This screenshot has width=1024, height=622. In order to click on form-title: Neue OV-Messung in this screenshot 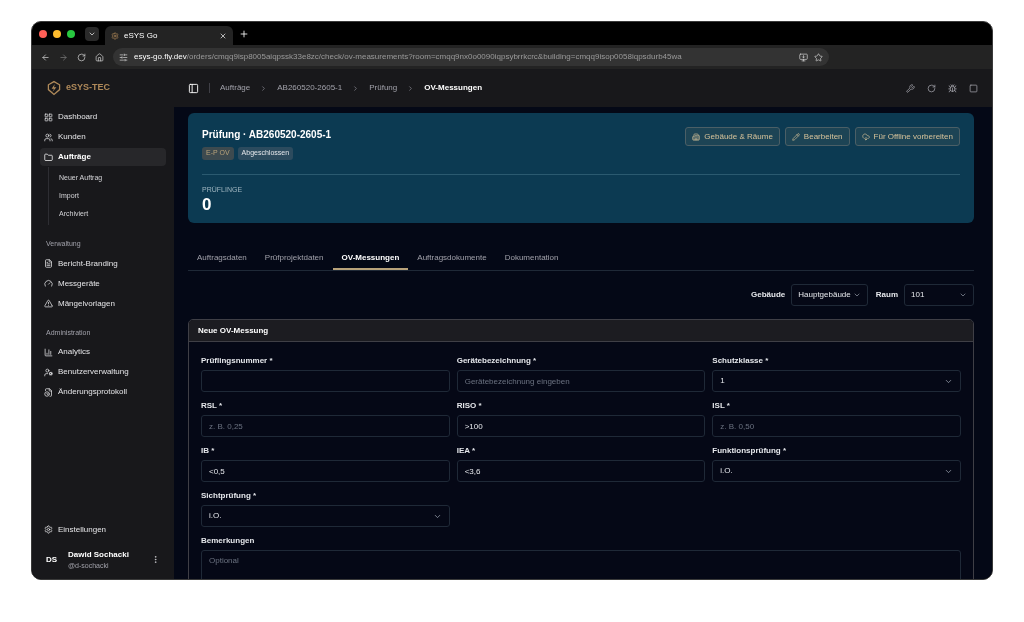, I will do `click(233, 330)`.